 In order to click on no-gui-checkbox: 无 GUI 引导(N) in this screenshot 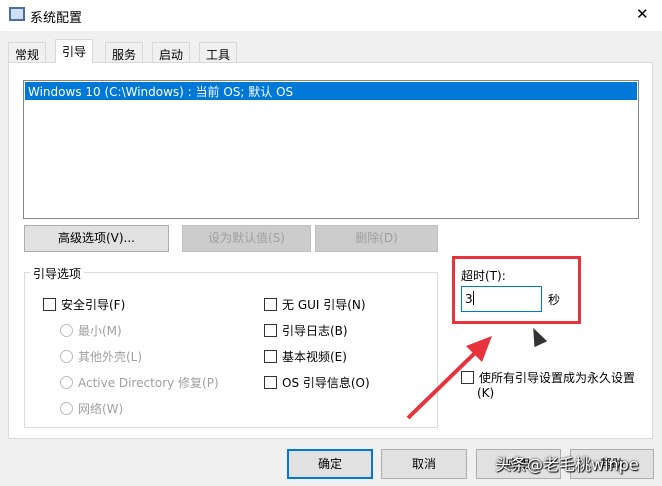, I will do `click(315, 304)`.